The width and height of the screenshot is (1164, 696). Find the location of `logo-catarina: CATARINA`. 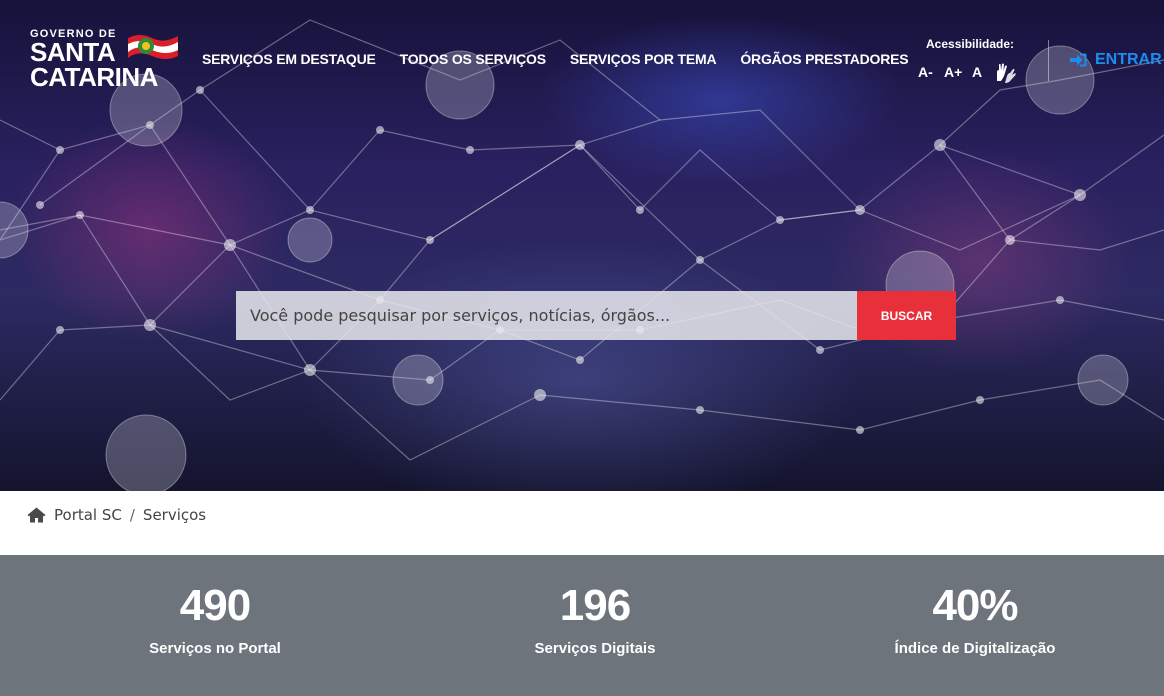

logo-catarina: CATARINA is located at coordinates (94, 77).